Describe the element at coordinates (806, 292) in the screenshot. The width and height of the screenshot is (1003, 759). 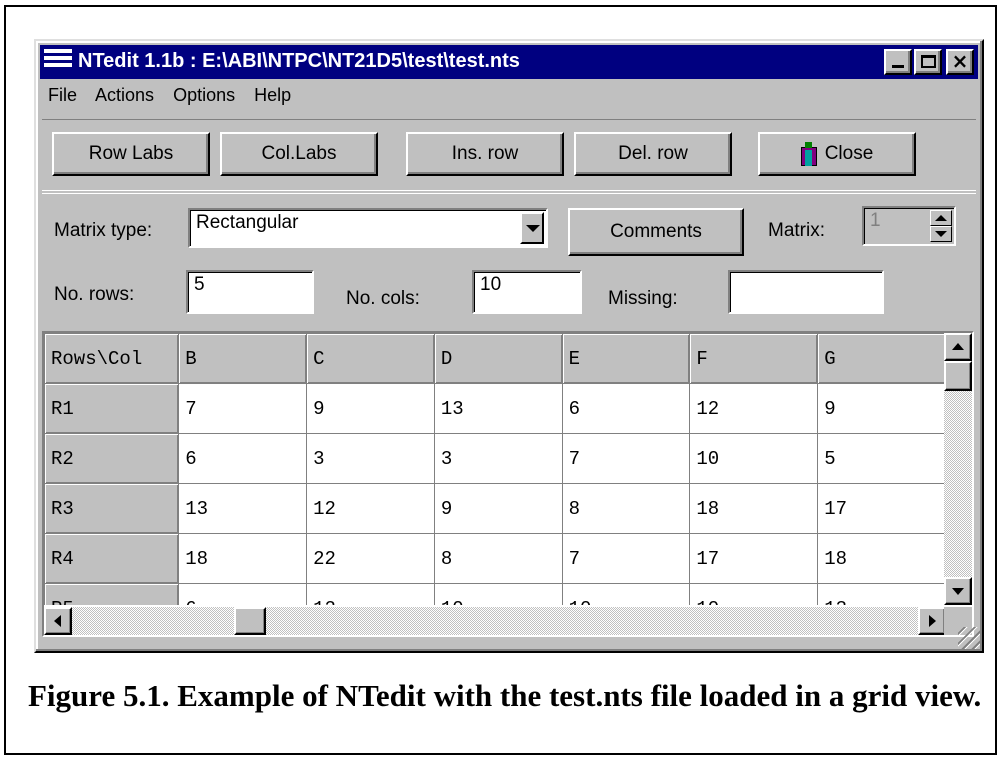
I see `missing-field` at that location.